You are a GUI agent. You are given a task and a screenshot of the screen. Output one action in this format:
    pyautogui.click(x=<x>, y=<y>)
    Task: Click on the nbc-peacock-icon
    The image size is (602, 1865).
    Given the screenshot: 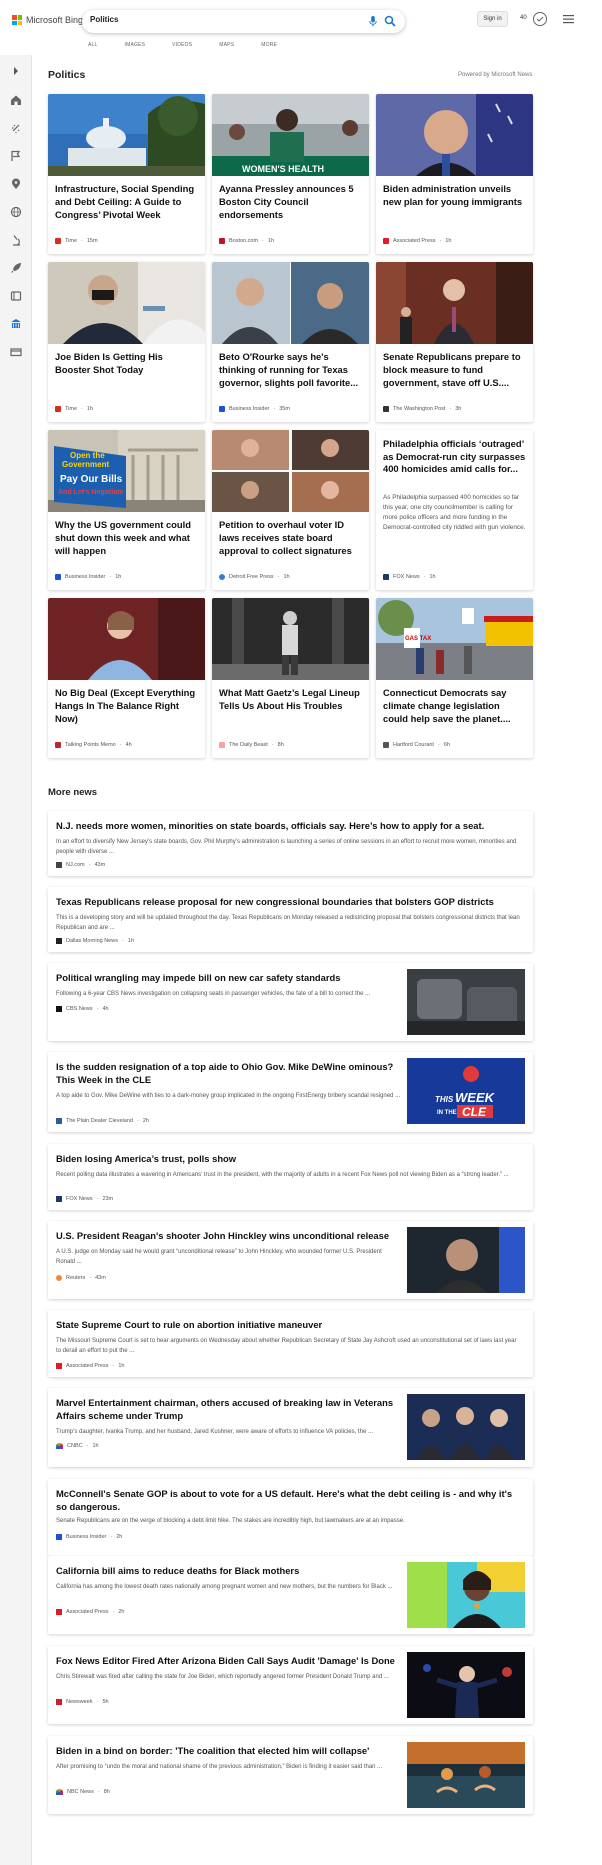 What is the action you would take?
    pyautogui.click(x=59, y=1792)
    